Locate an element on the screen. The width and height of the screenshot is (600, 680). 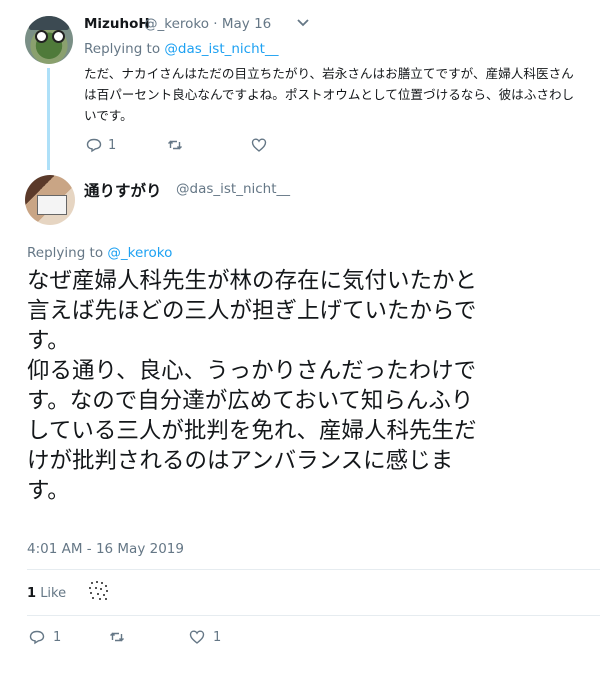
handle-and-time: @_keroko · May 16 is located at coordinates (207, 24).